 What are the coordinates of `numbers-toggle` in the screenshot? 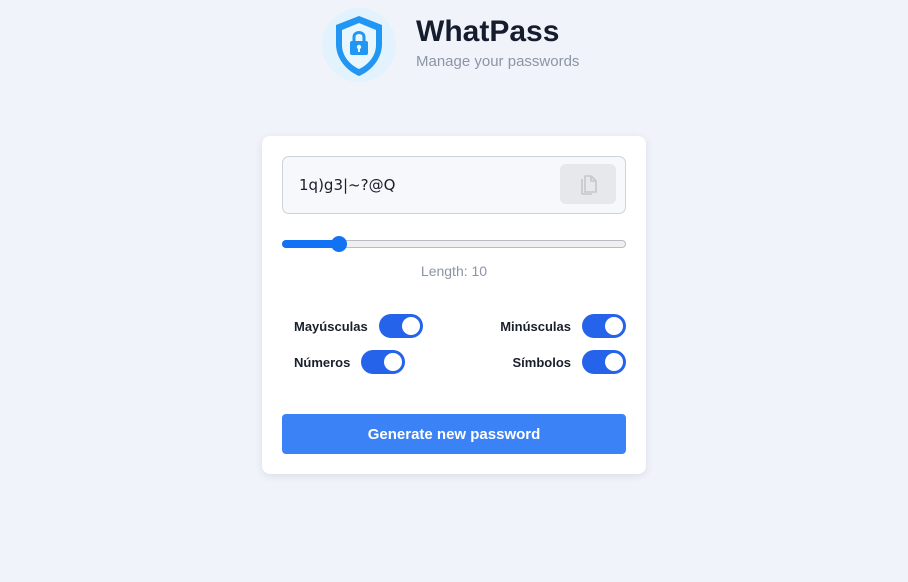 It's located at (383, 362).